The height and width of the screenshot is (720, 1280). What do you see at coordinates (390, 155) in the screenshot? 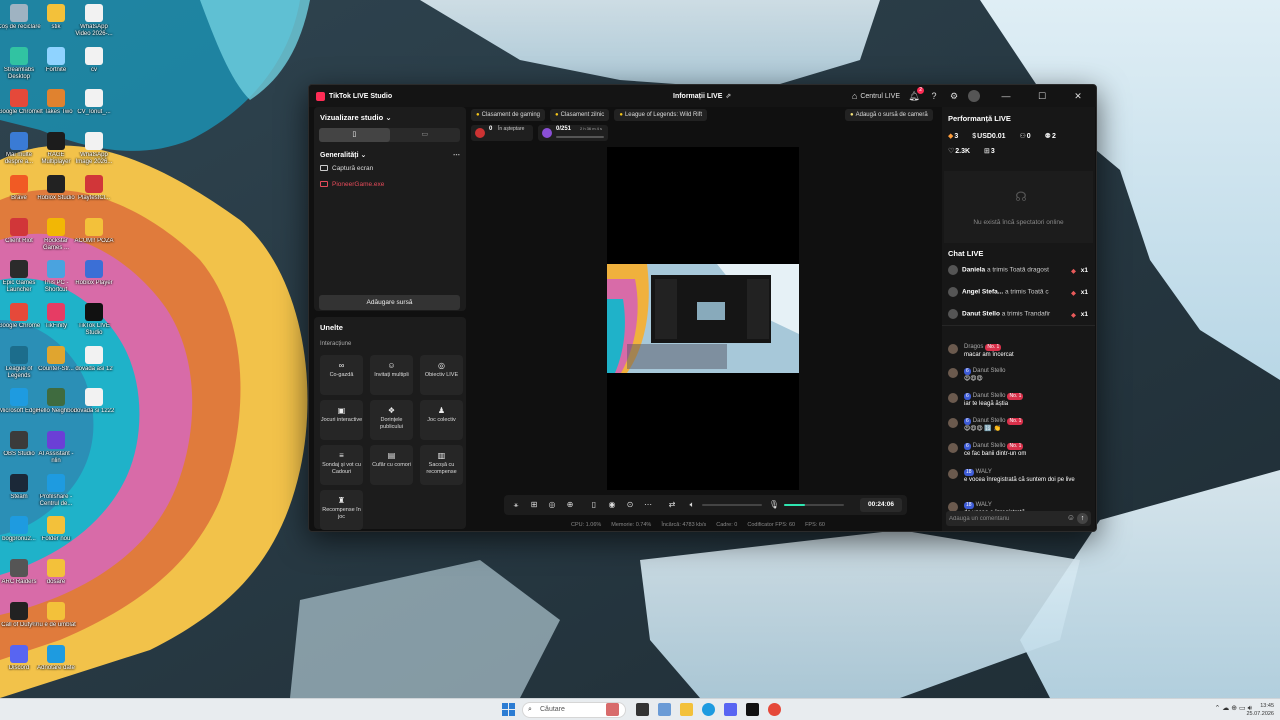
I see `general-scene-dropdown: Generalități ⌄ ⋯` at bounding box center [390, 155].